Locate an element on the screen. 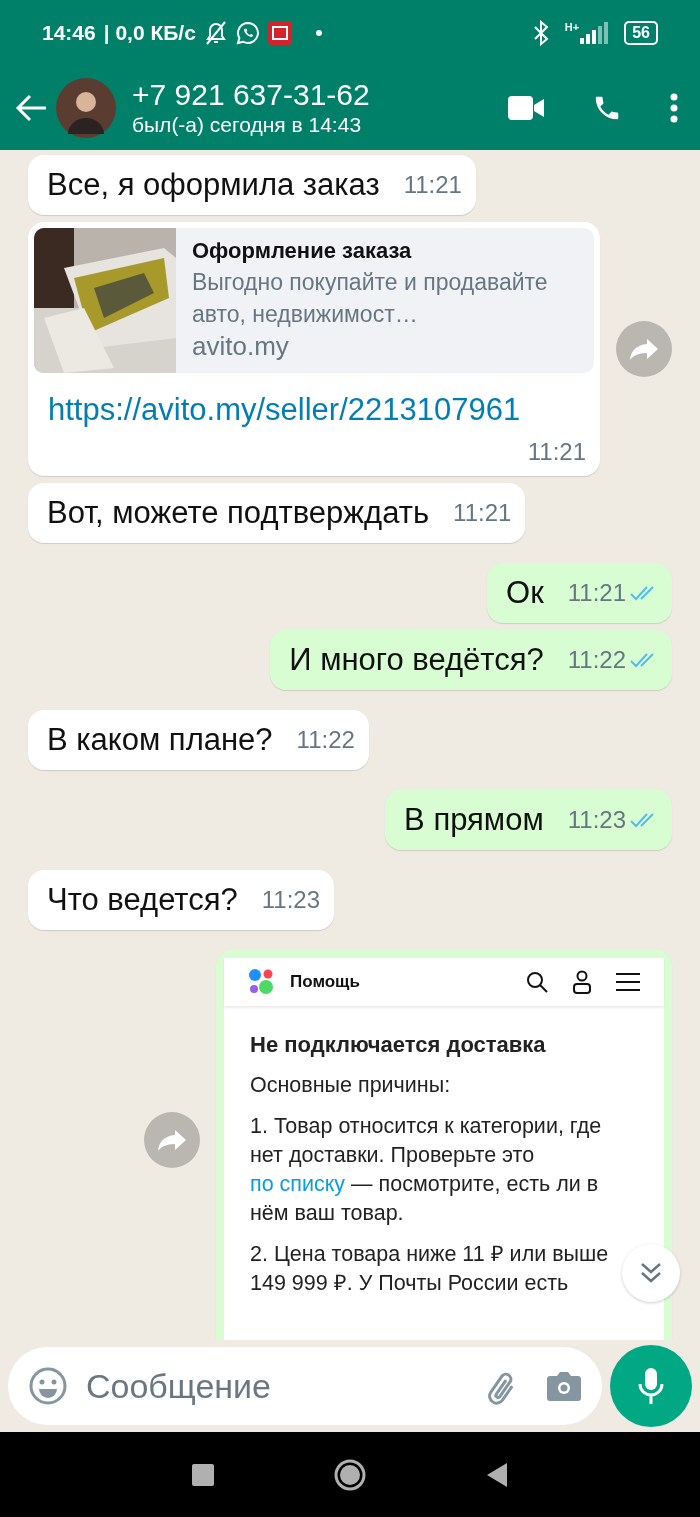 This screenshot has height=1517, width=700. avatar is located at coordinates (86, 107).